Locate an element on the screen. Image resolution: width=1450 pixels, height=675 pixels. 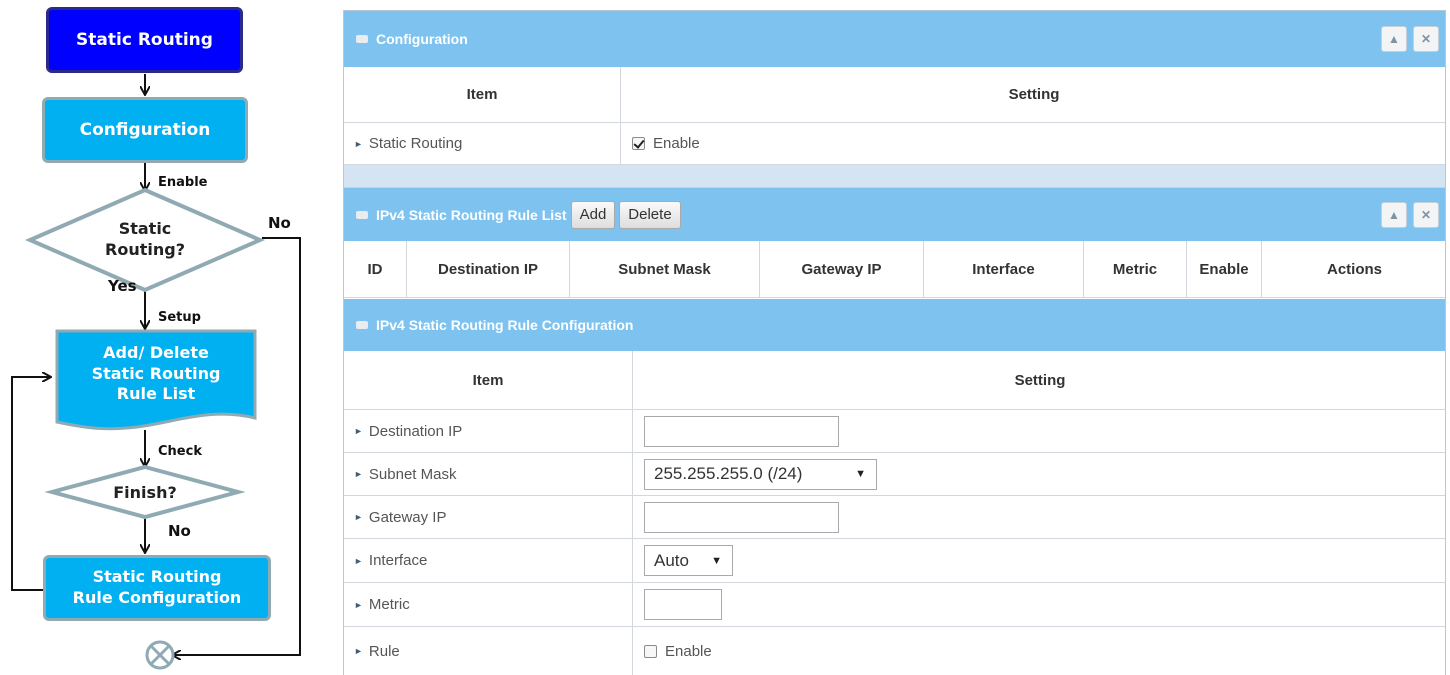
configuration-panel-header: Configuration ▲ ✕ is located at coordinates (894, 39).